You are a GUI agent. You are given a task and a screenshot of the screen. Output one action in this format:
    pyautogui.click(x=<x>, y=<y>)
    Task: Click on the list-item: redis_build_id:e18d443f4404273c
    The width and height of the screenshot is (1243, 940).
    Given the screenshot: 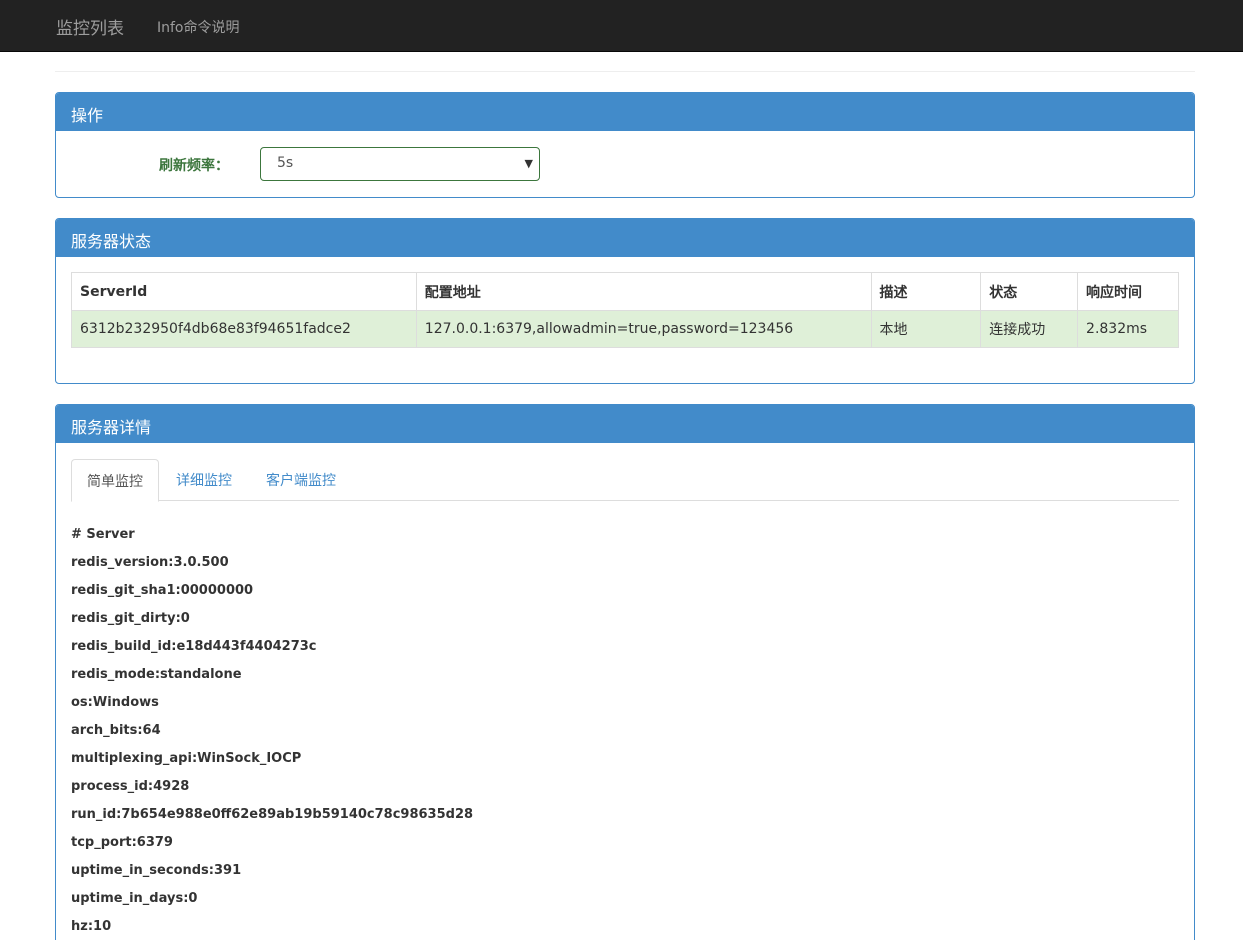 What is the action you would take?
    pyautogui.click(x=194, y=646)
    